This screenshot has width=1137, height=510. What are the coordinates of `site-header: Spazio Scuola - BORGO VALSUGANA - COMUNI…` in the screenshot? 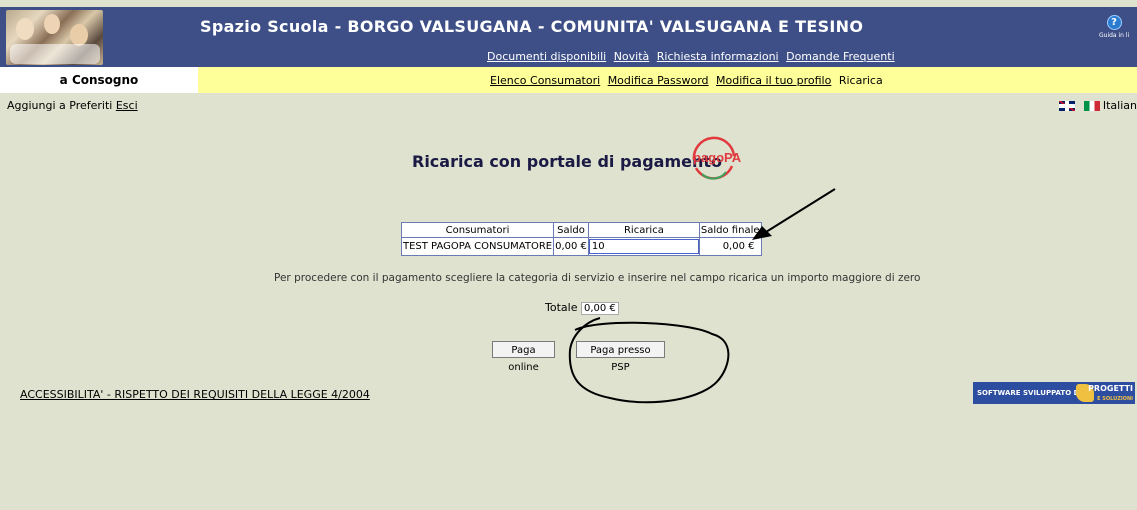 It's located at (568, 37).